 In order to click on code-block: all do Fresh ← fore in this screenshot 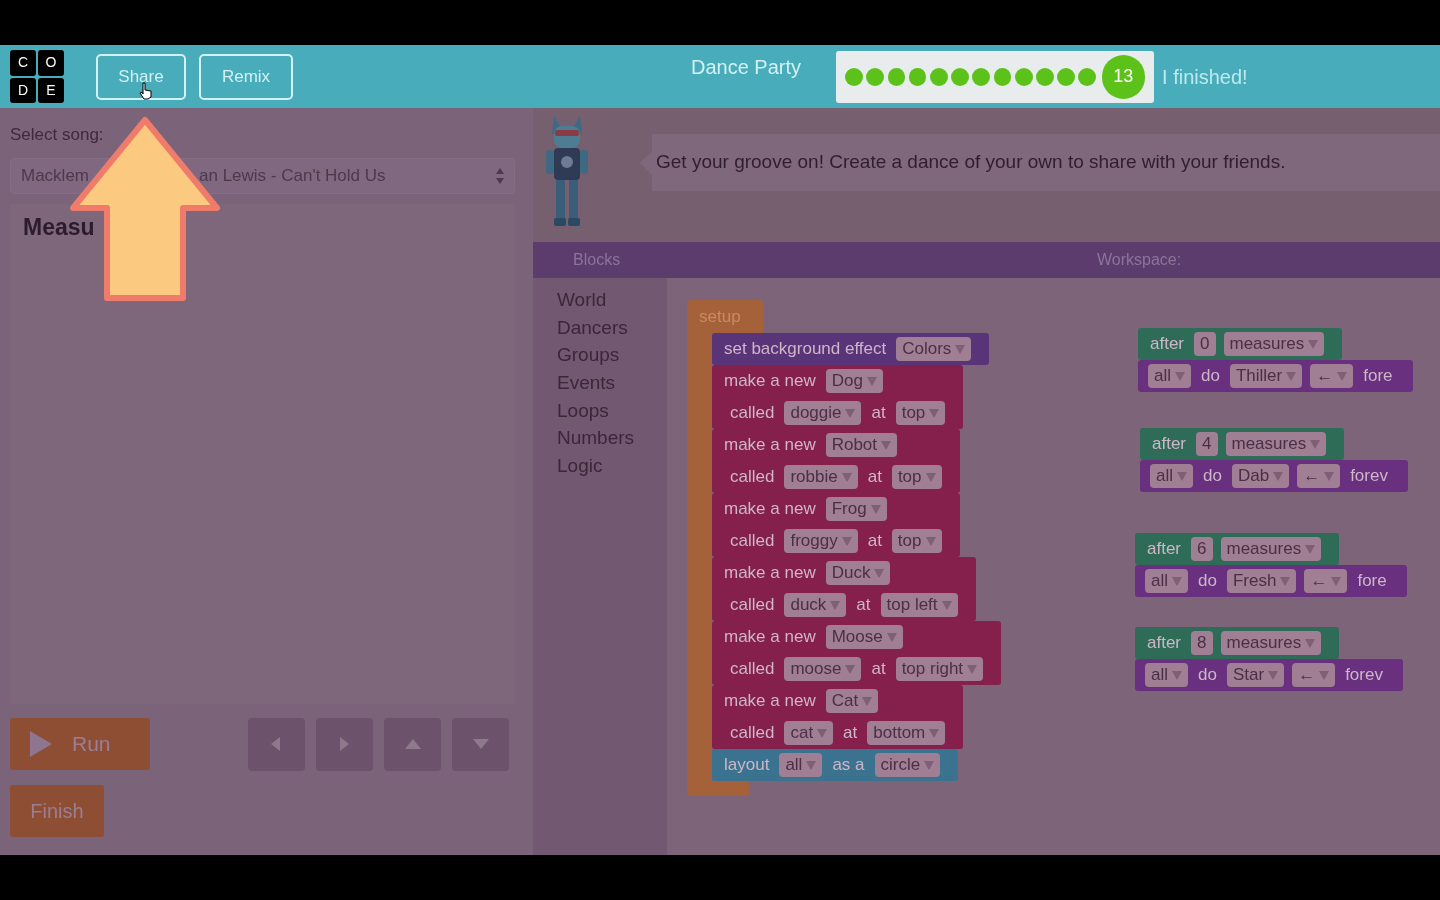, I will do `click(1271, 581)`.